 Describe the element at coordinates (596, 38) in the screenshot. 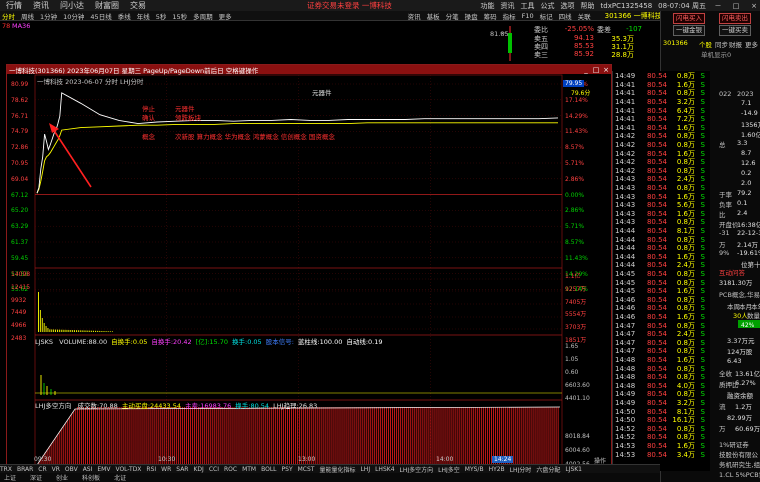

I see `ask-row-5: 卖五 94.13 35.3万` at that location.